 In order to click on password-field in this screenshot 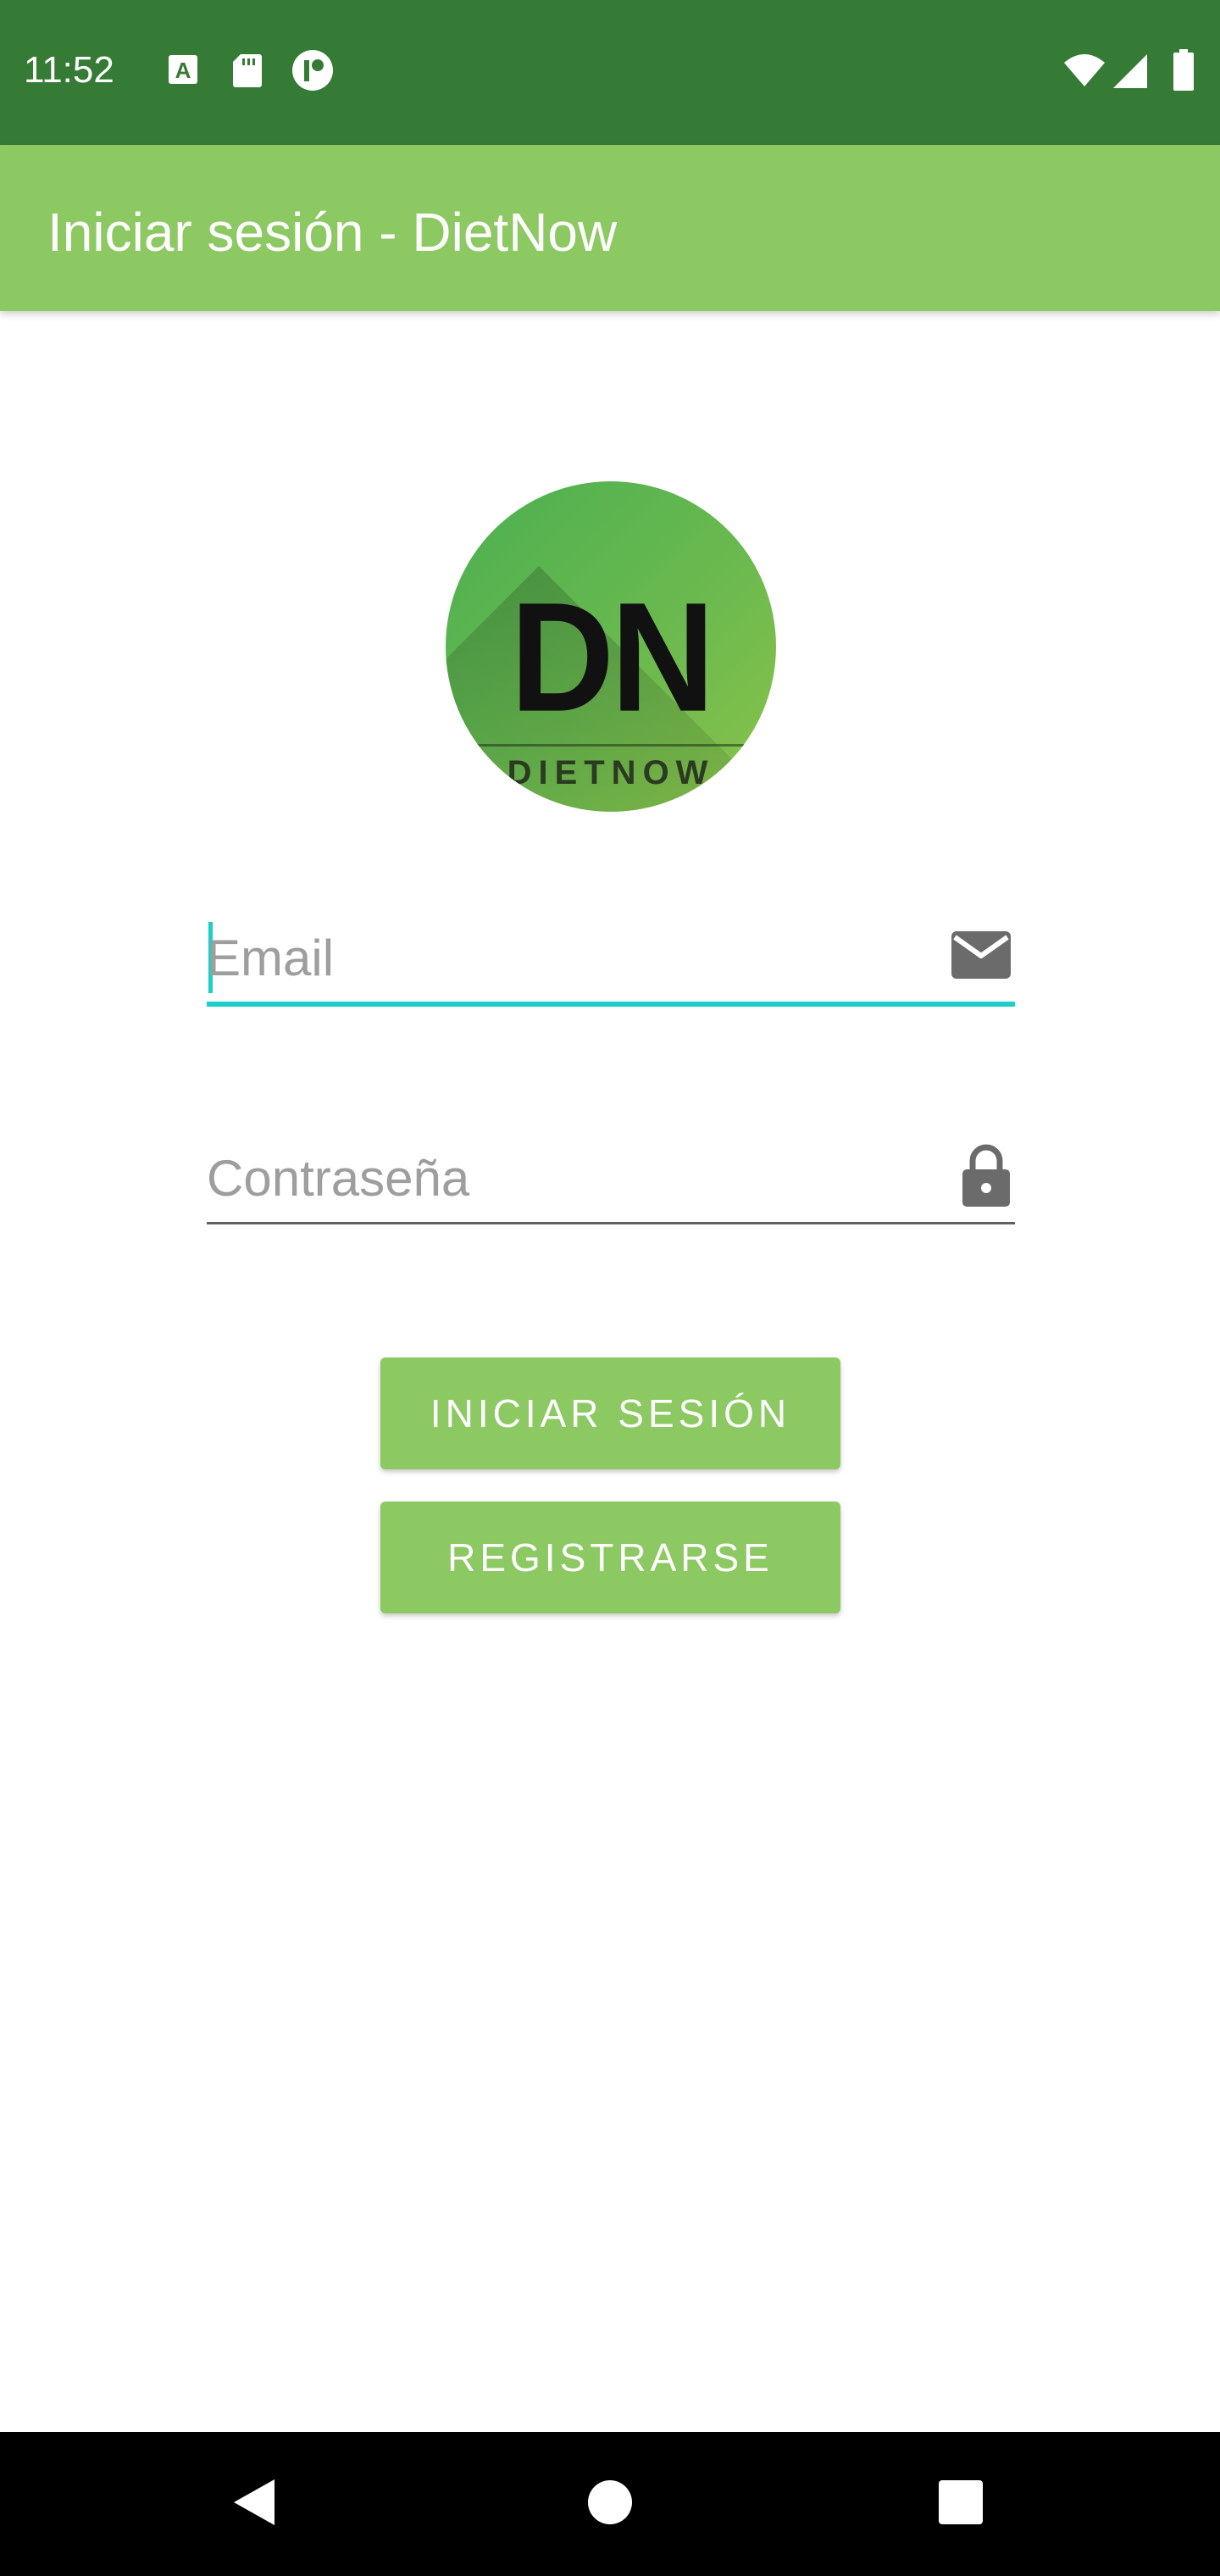, I will do `click(611, 1182)`.